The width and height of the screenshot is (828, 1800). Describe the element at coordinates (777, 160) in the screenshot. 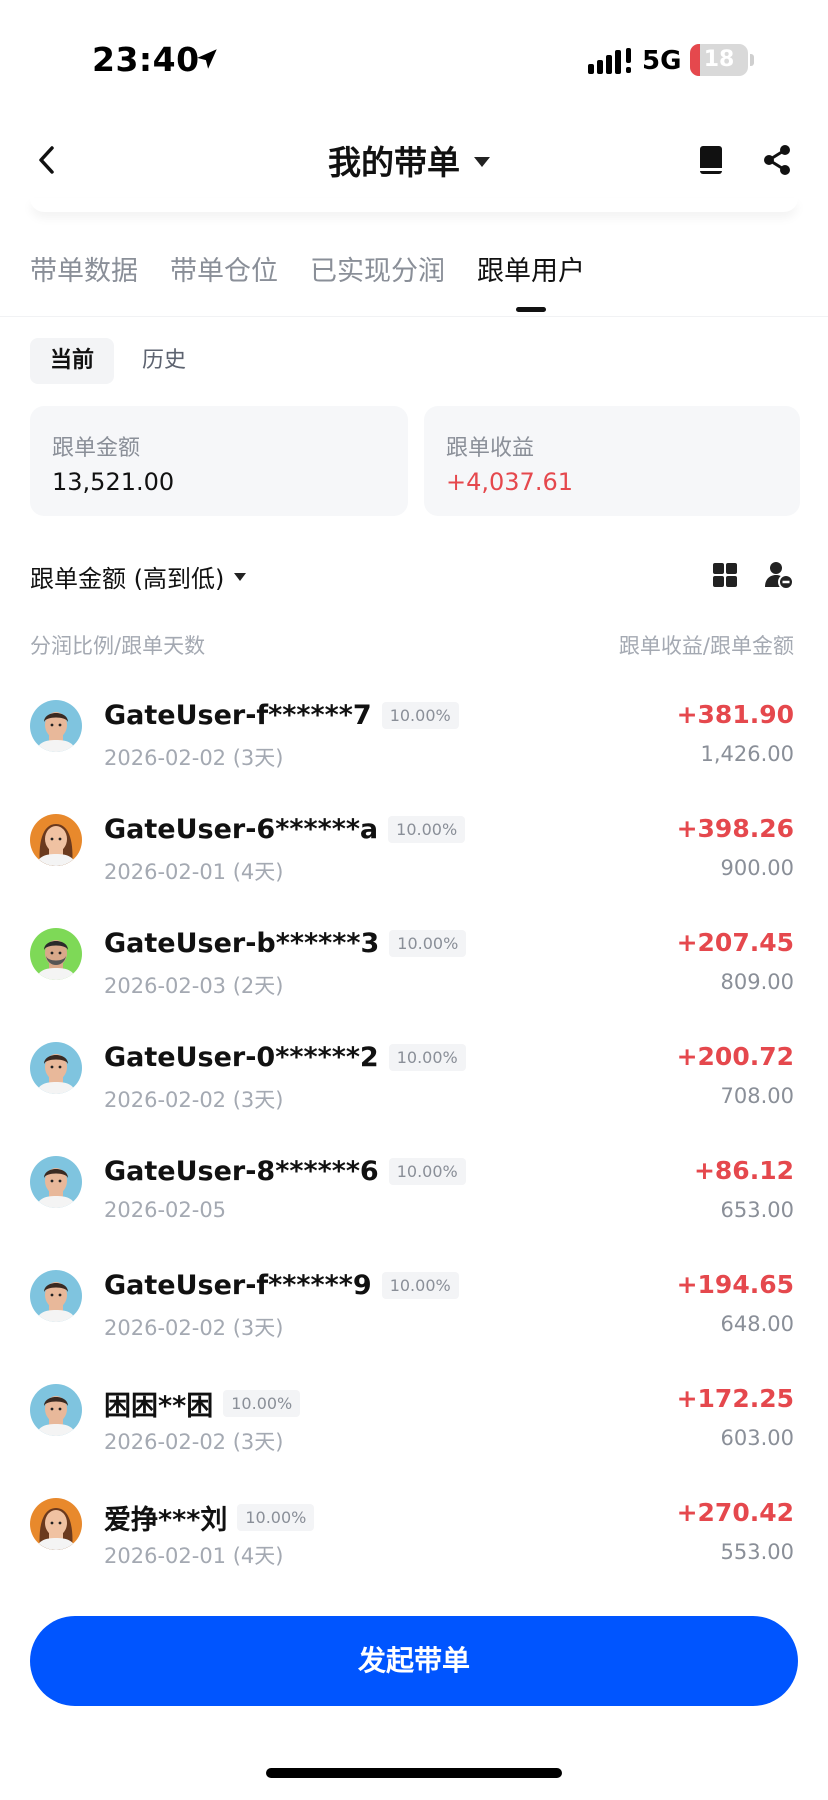

I see `share-icon` at that location.